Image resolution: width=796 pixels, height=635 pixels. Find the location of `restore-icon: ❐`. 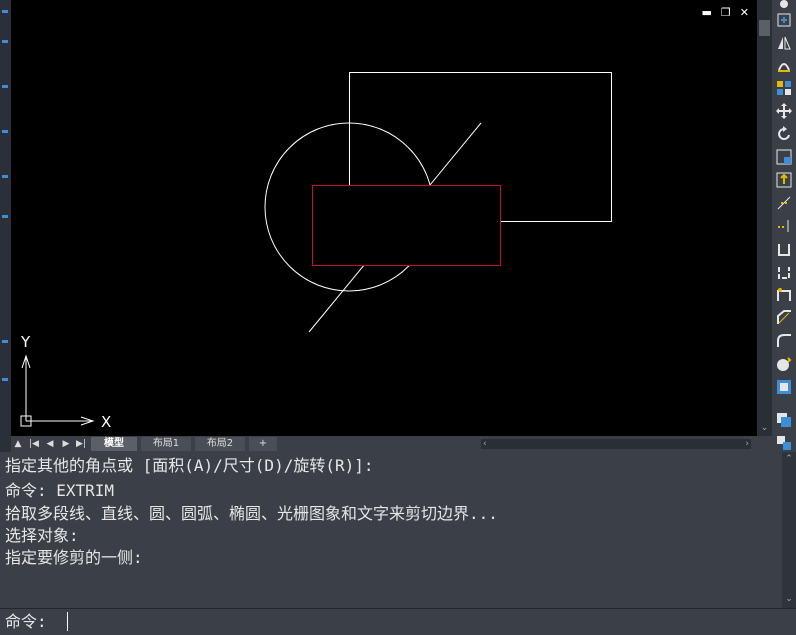

restore-icon: ❐ is located at coordinates (726, 13).